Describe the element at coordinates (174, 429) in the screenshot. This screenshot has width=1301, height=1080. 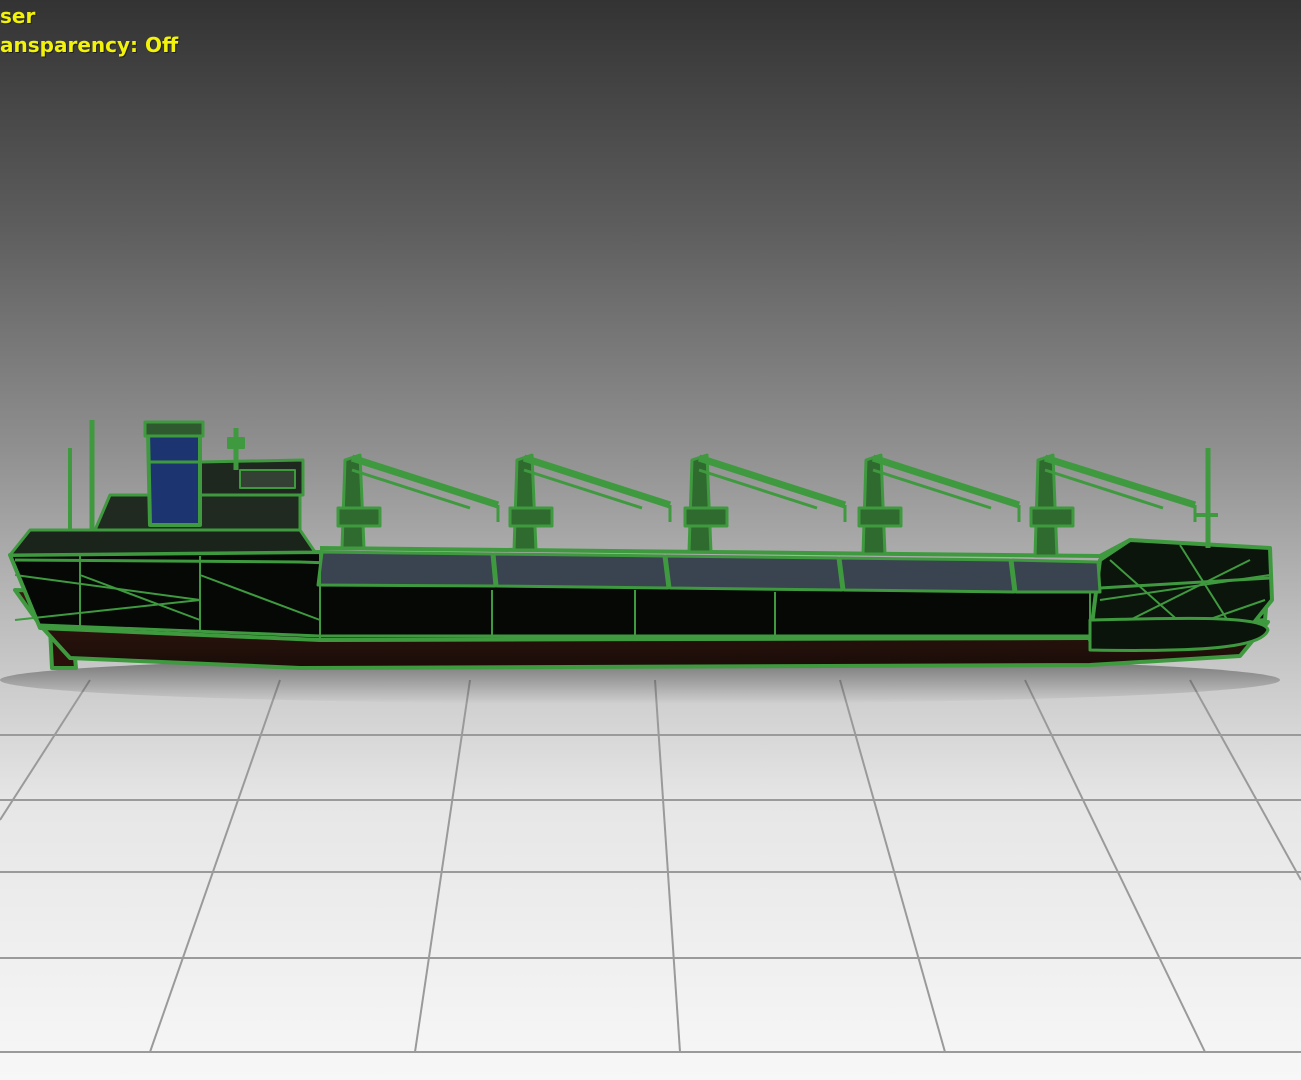
I see `funnel-top` at that location.